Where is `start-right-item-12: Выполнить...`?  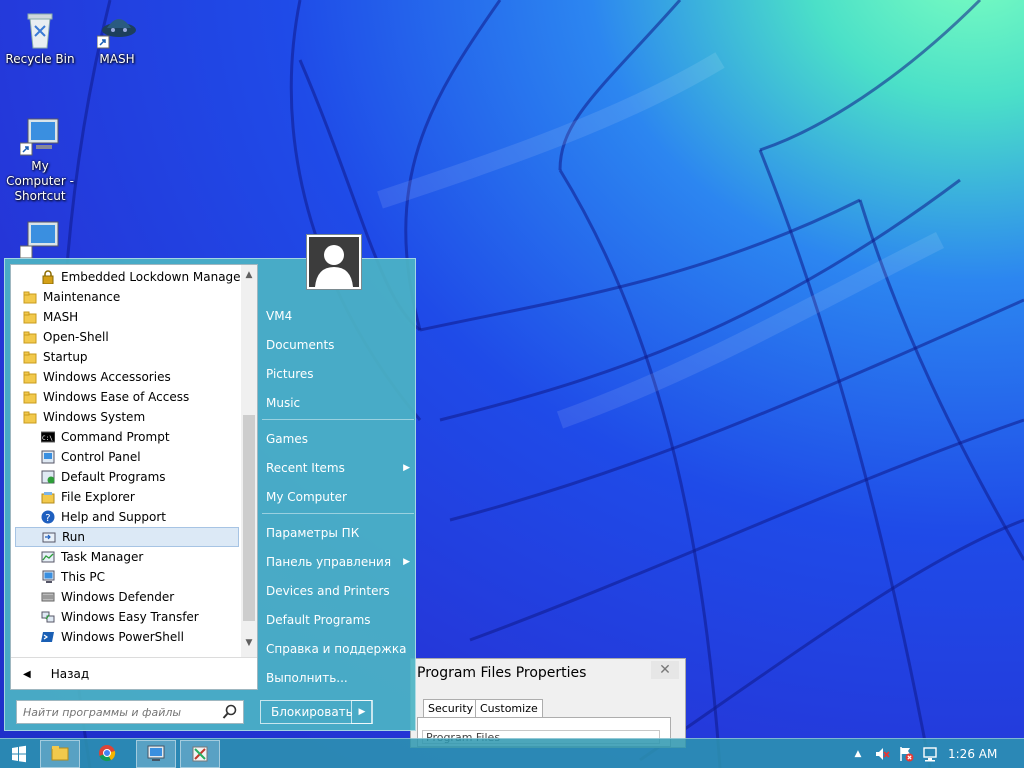 start-right-item-12: Выполнить... is located at coordinates (338, 678).